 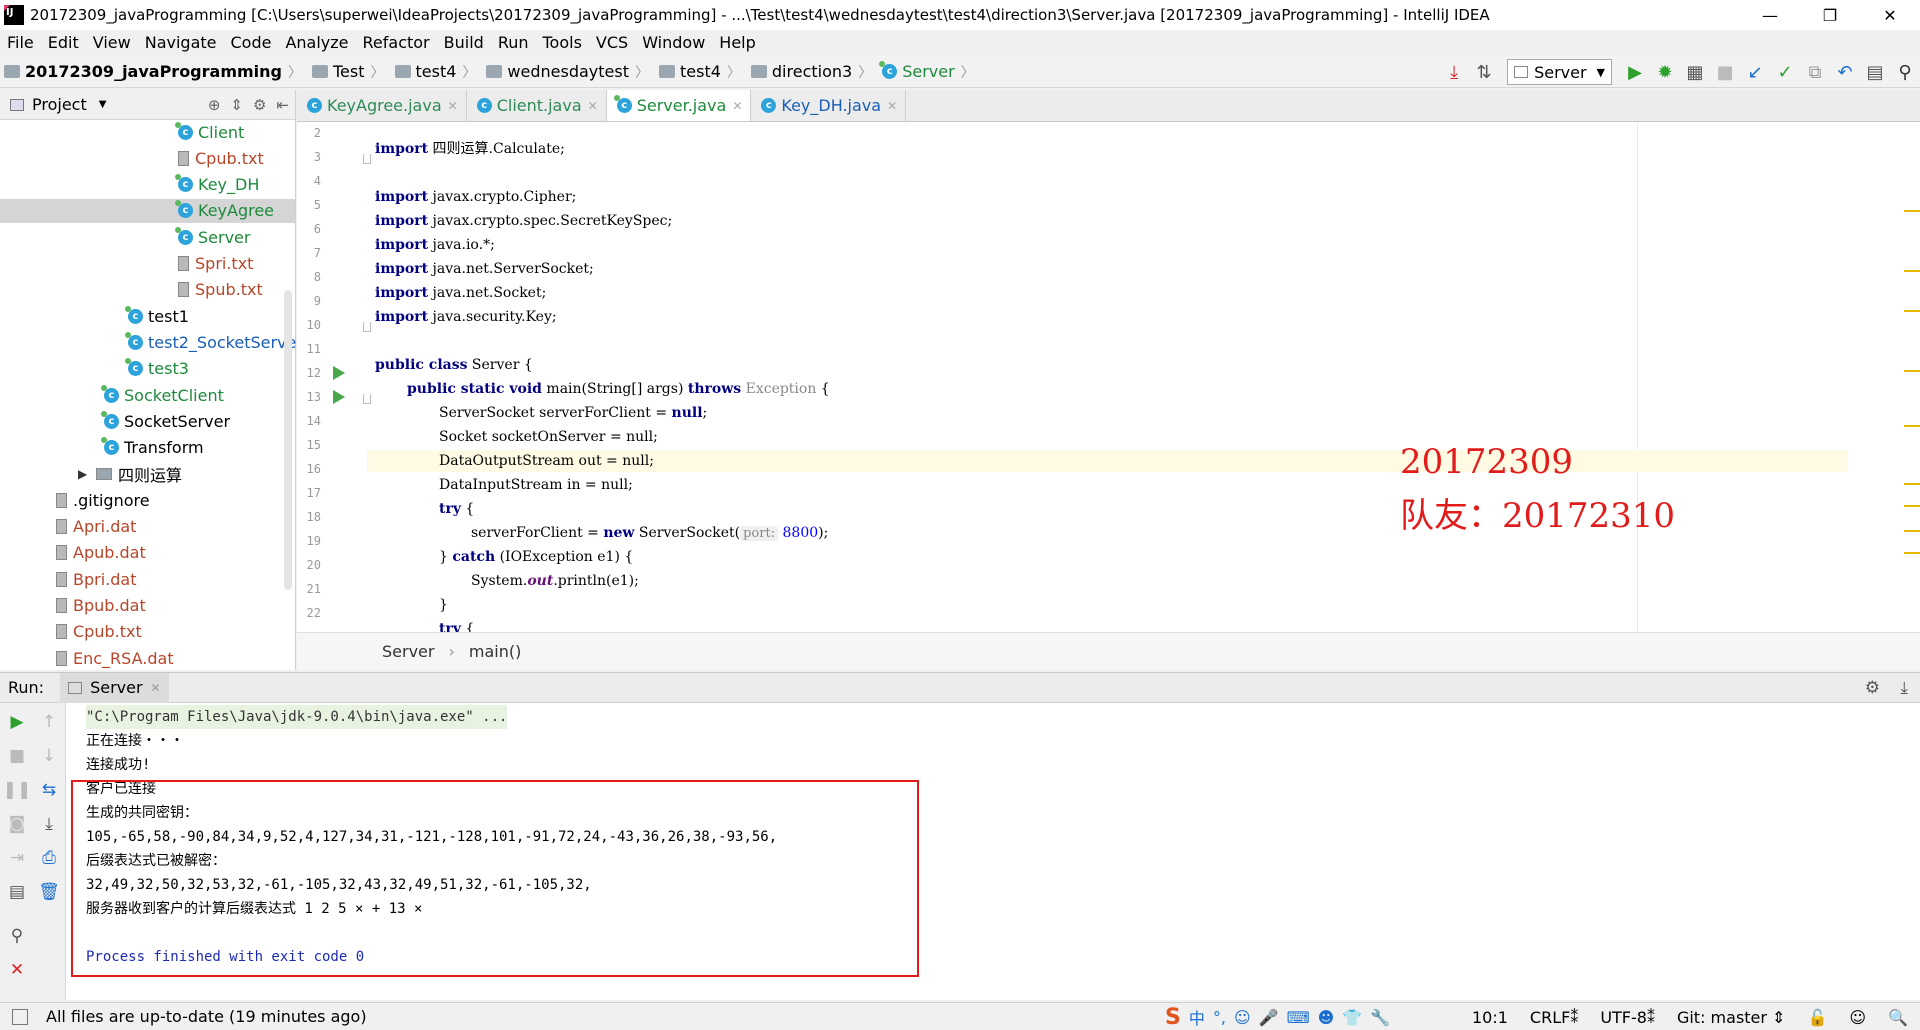 I want to click on ime-settings-icon: 🔧, so click(x=1380, y=1017).